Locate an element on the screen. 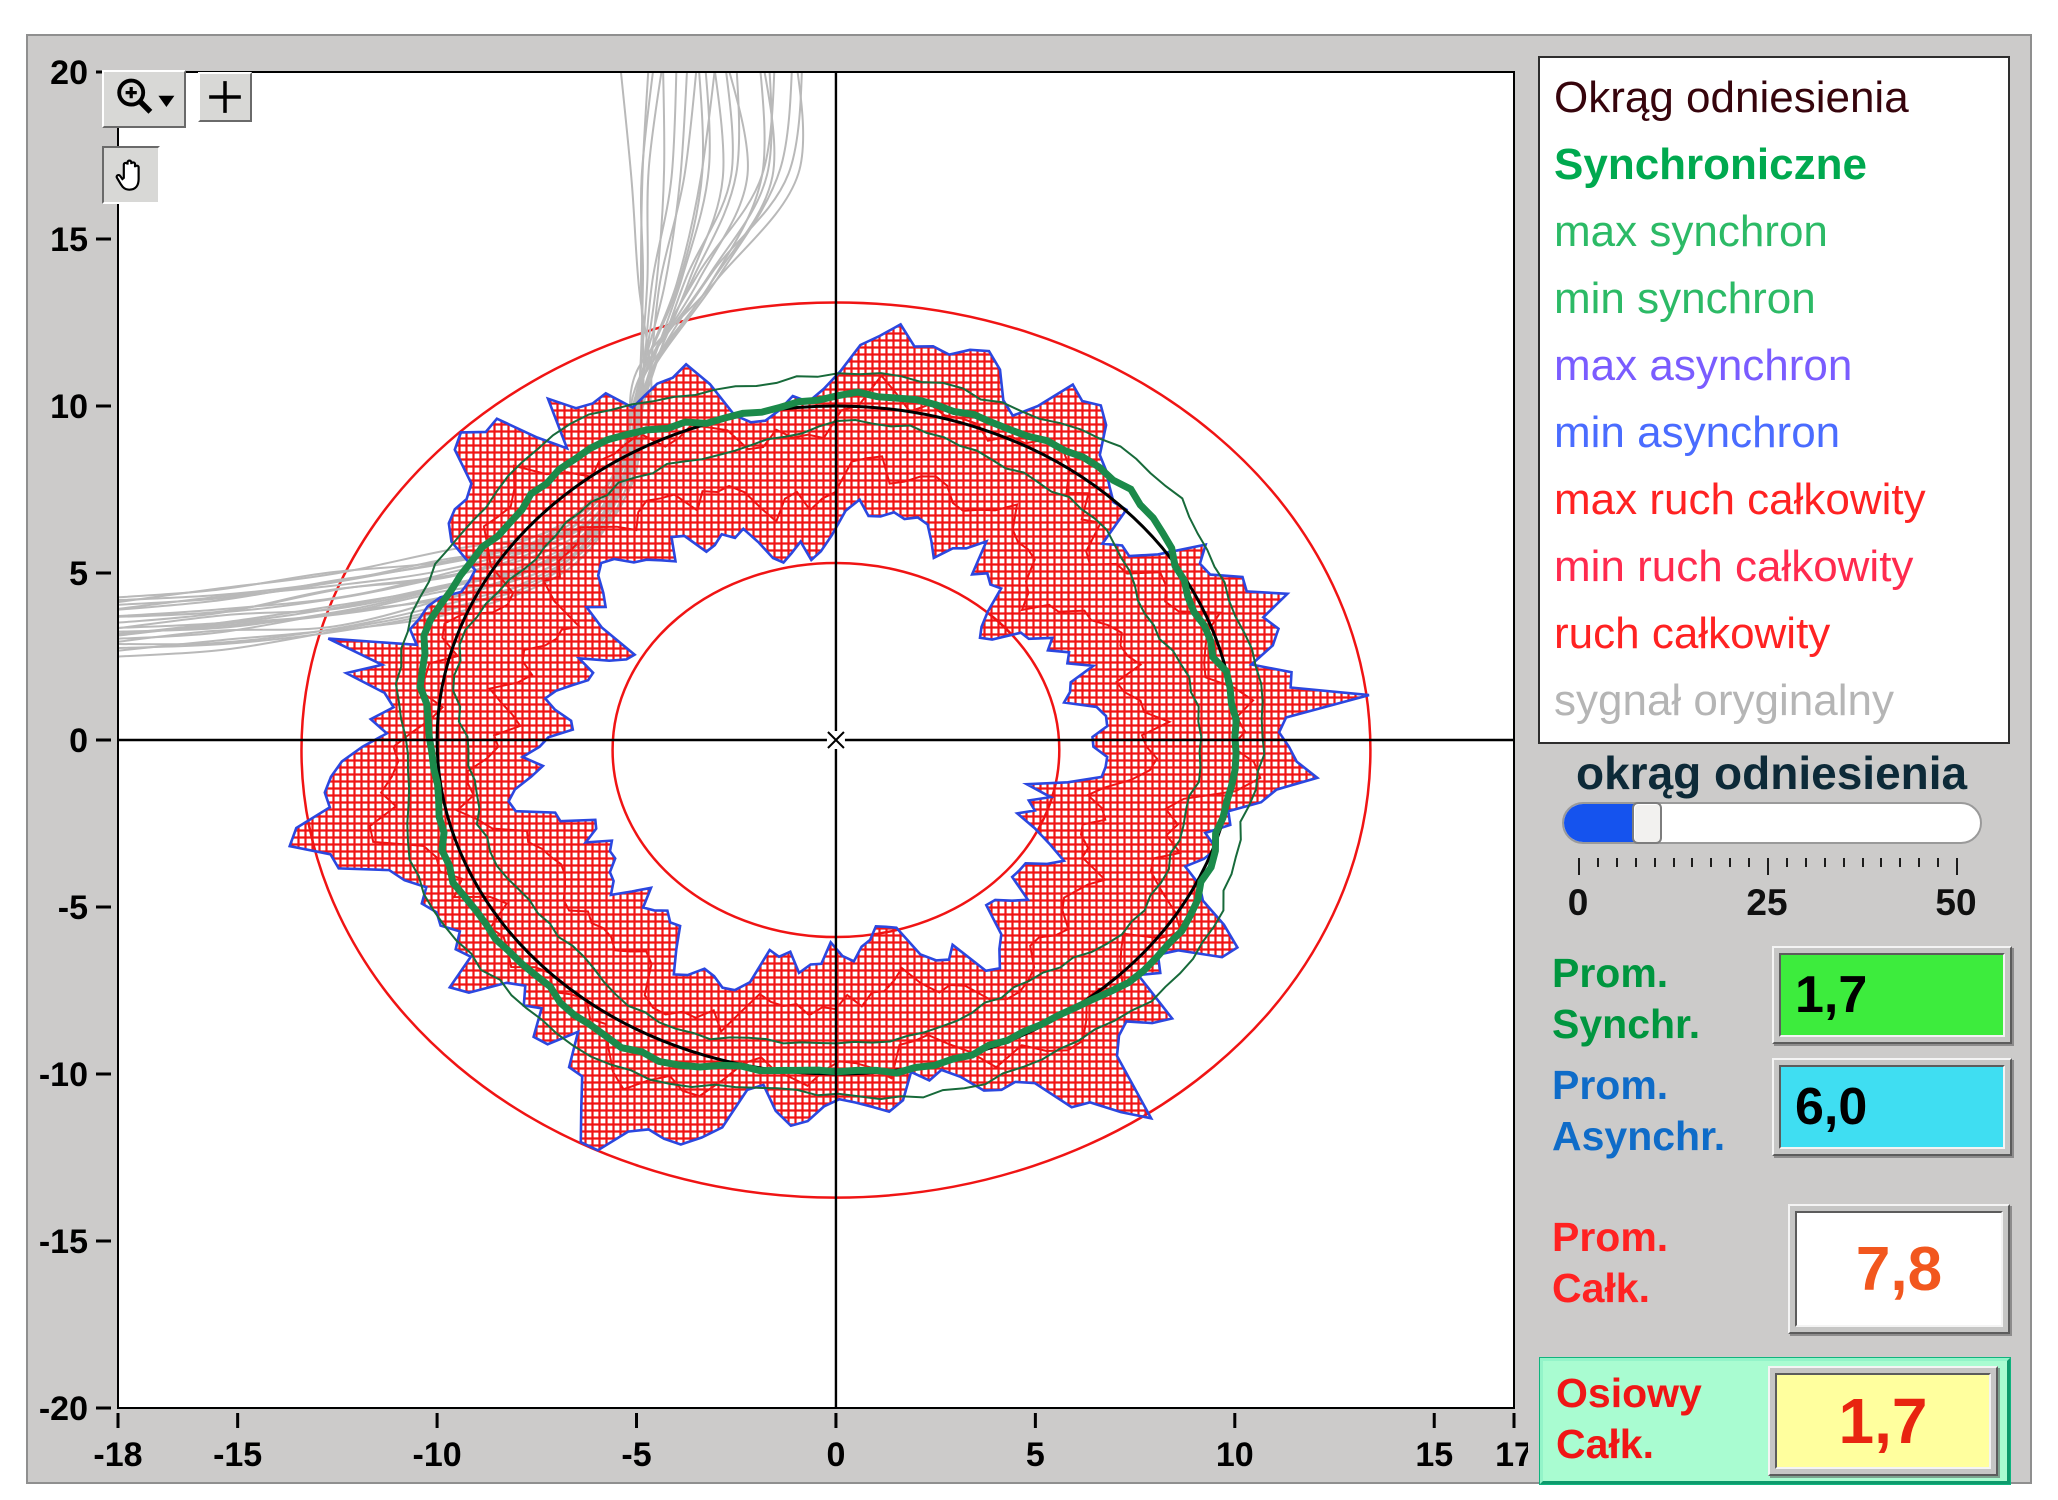  pan-tool-button is located at coordinates (131, 175).